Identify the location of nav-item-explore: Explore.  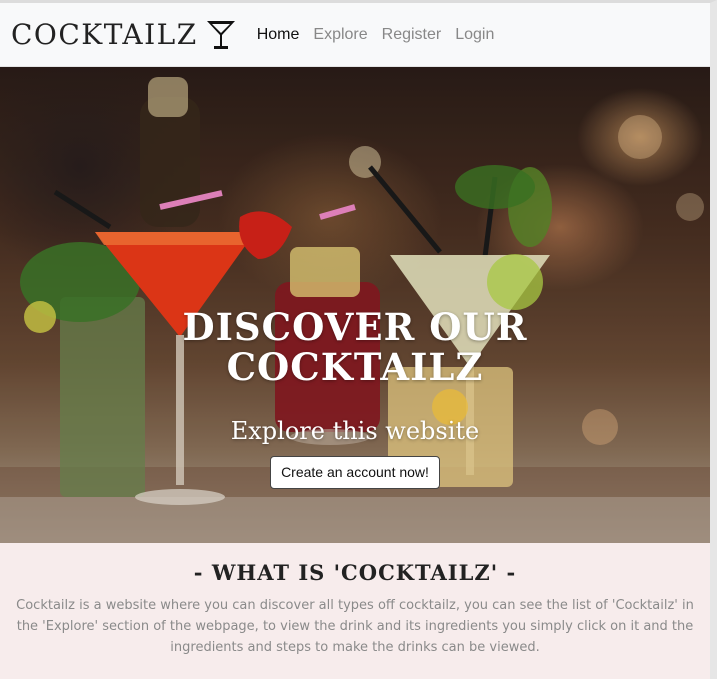
(340, 35).